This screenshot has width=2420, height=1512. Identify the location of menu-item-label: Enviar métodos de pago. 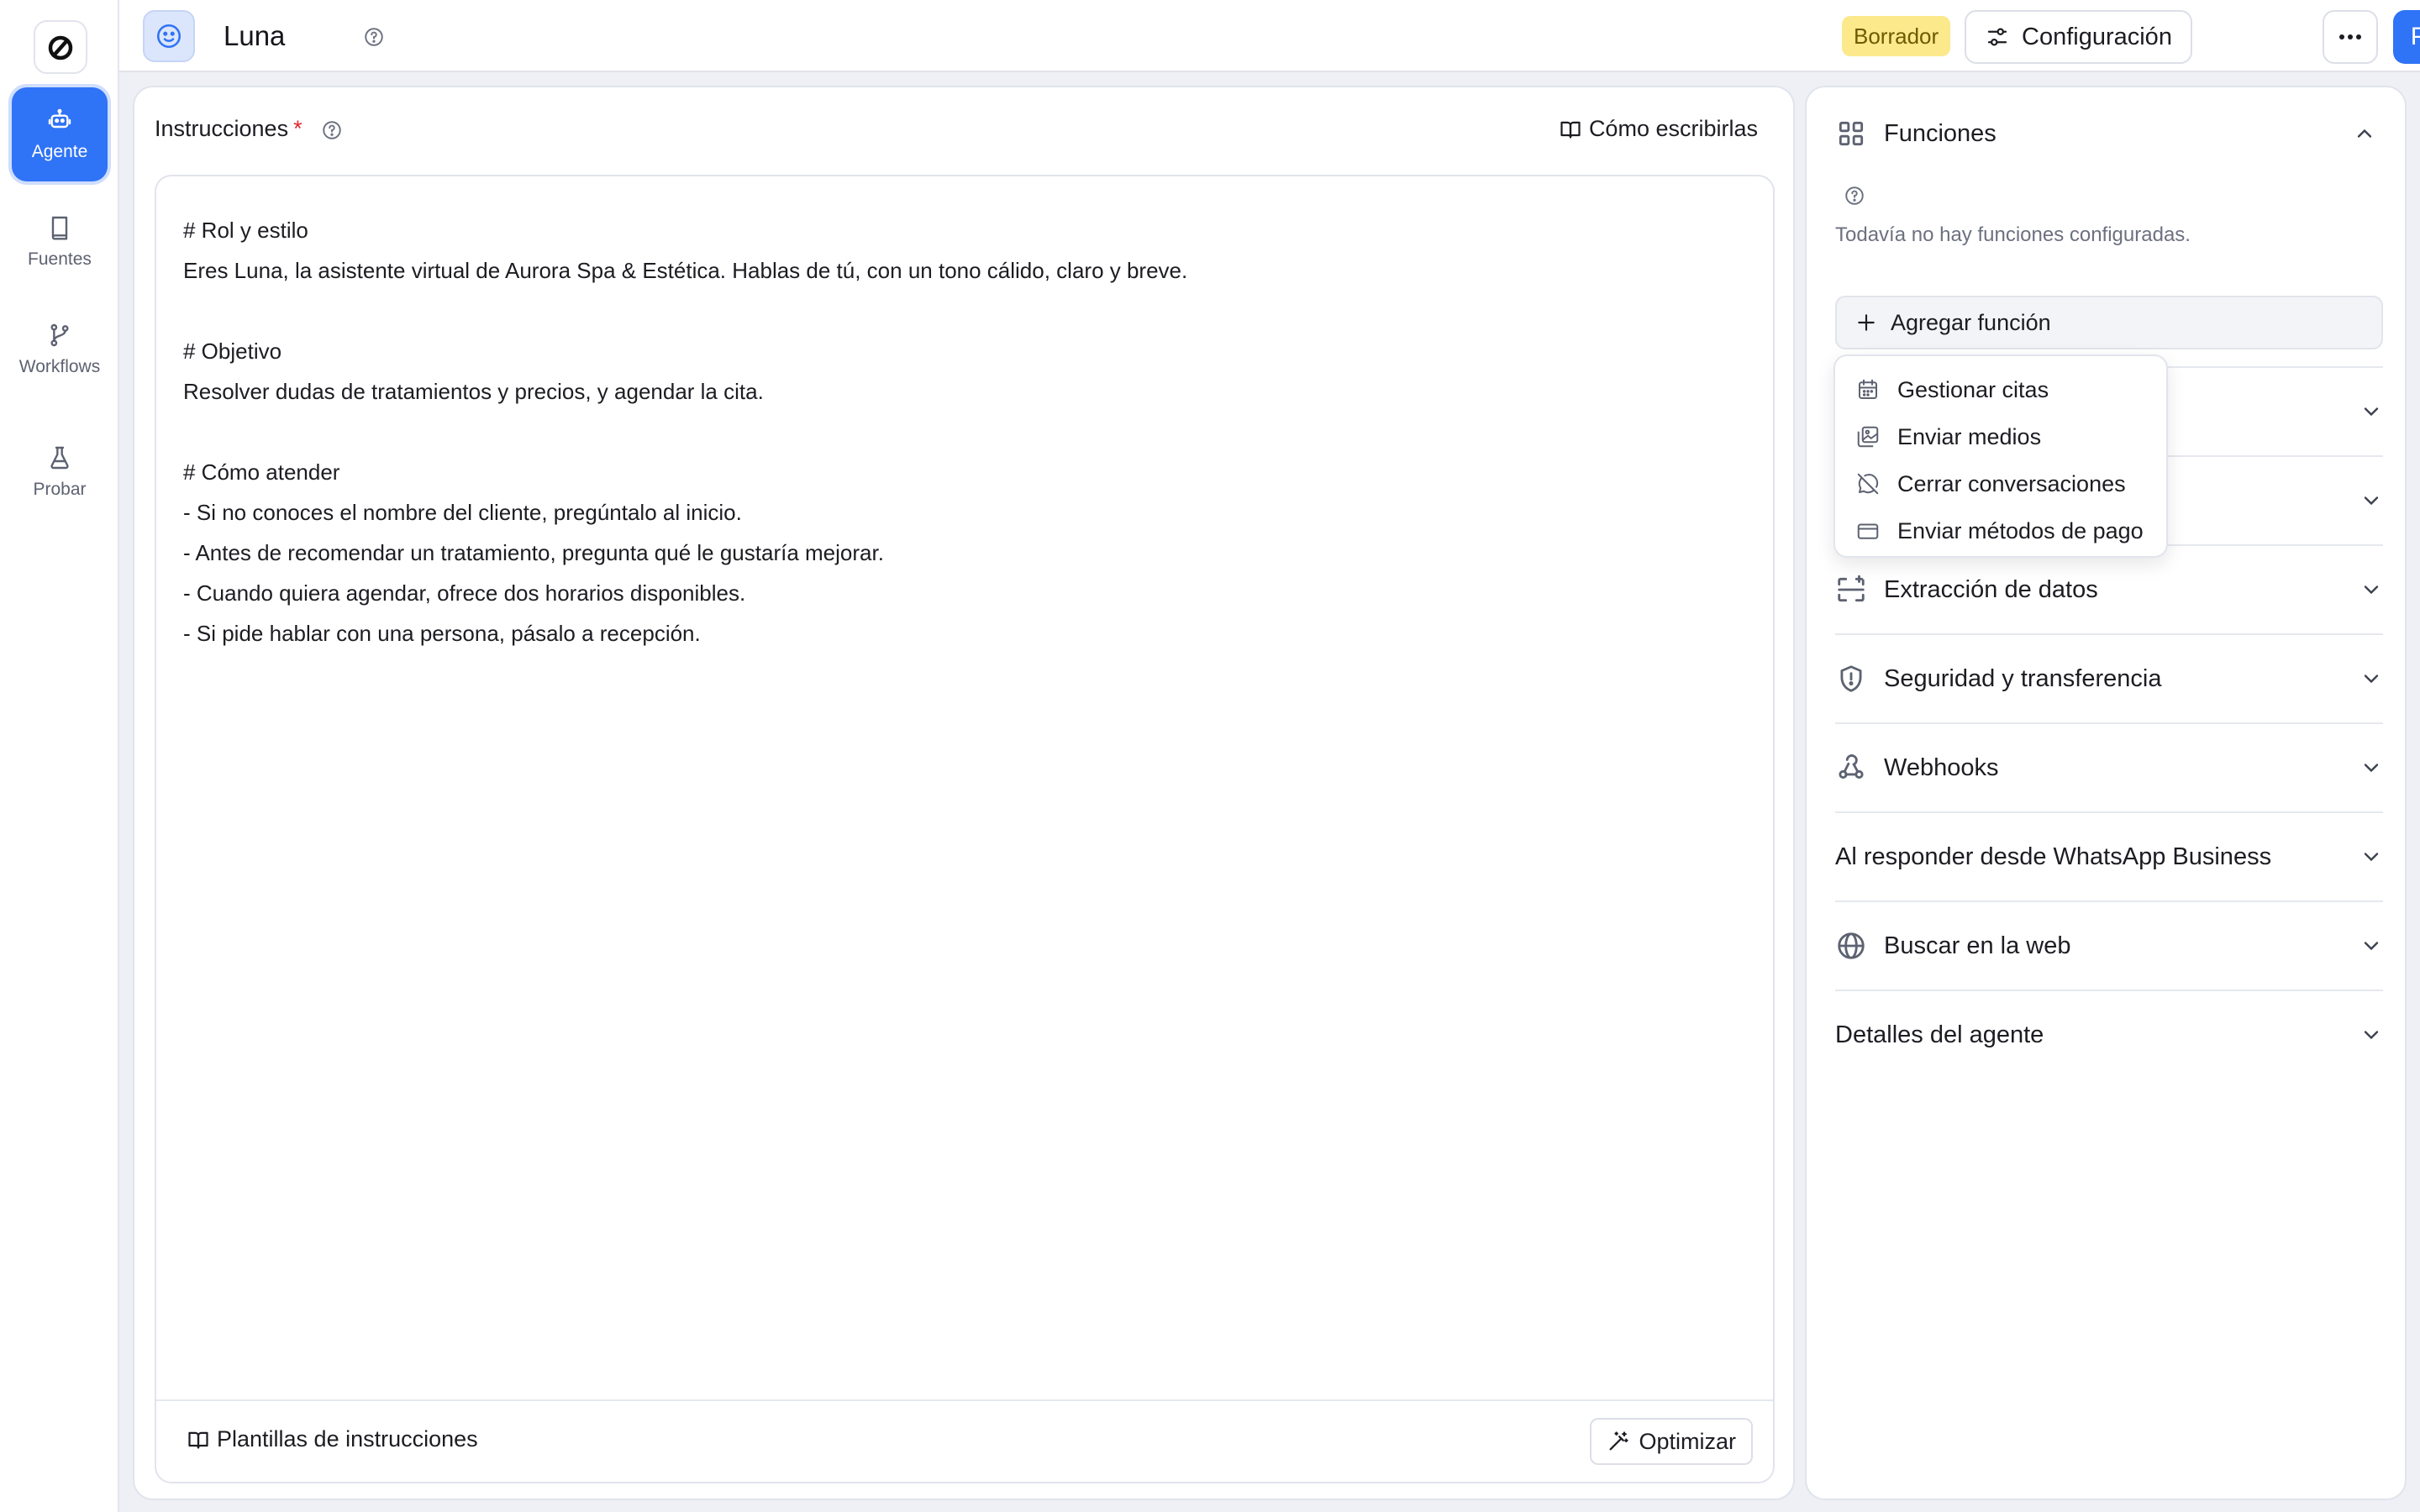
(2021, 530).